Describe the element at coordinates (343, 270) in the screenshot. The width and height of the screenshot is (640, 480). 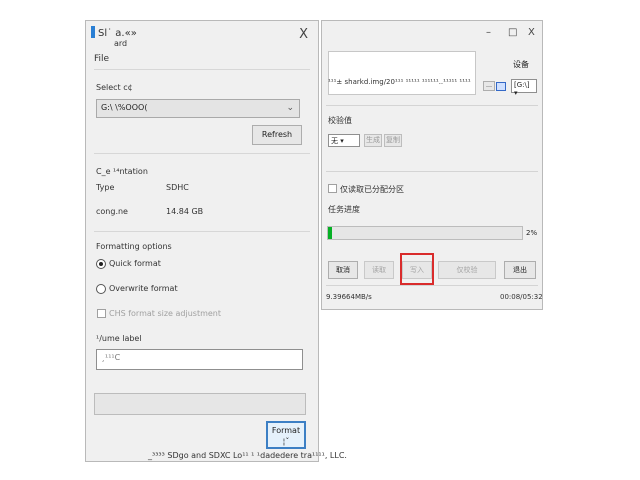
I see `cancel-button: 取消` at that location.